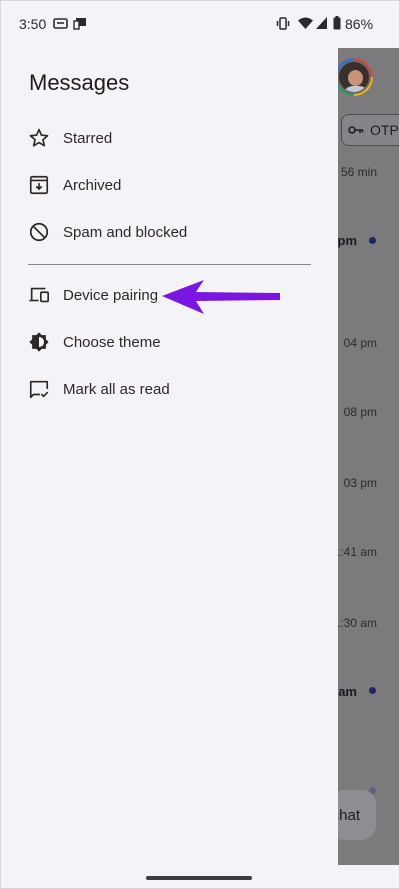  Describe the element at coordinates (39, 137) in the screenshot. I see `star-icon` at that location.